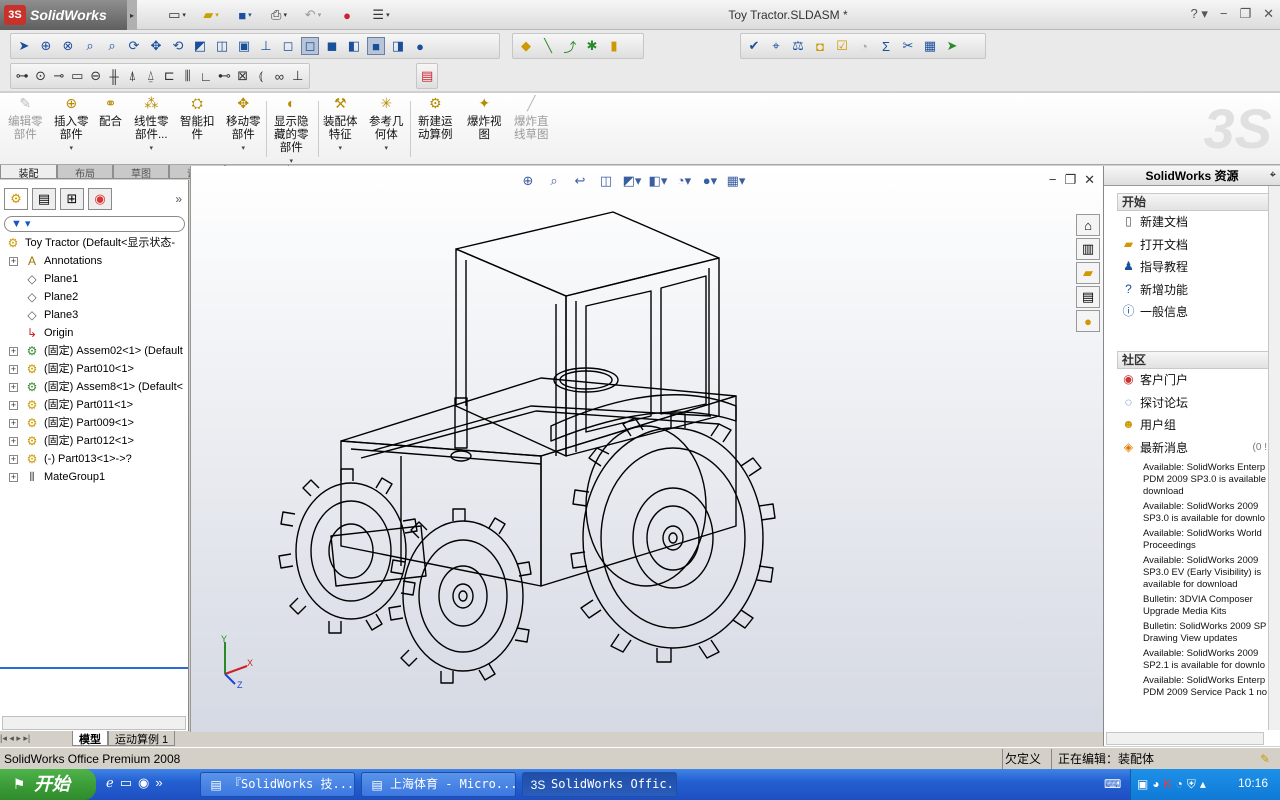 This screenshot has height=800, width=1280. Describe the element at coordinates (1193, 290) in the screenshot. I see `task-pane-link: ? 新增功能` at that location.